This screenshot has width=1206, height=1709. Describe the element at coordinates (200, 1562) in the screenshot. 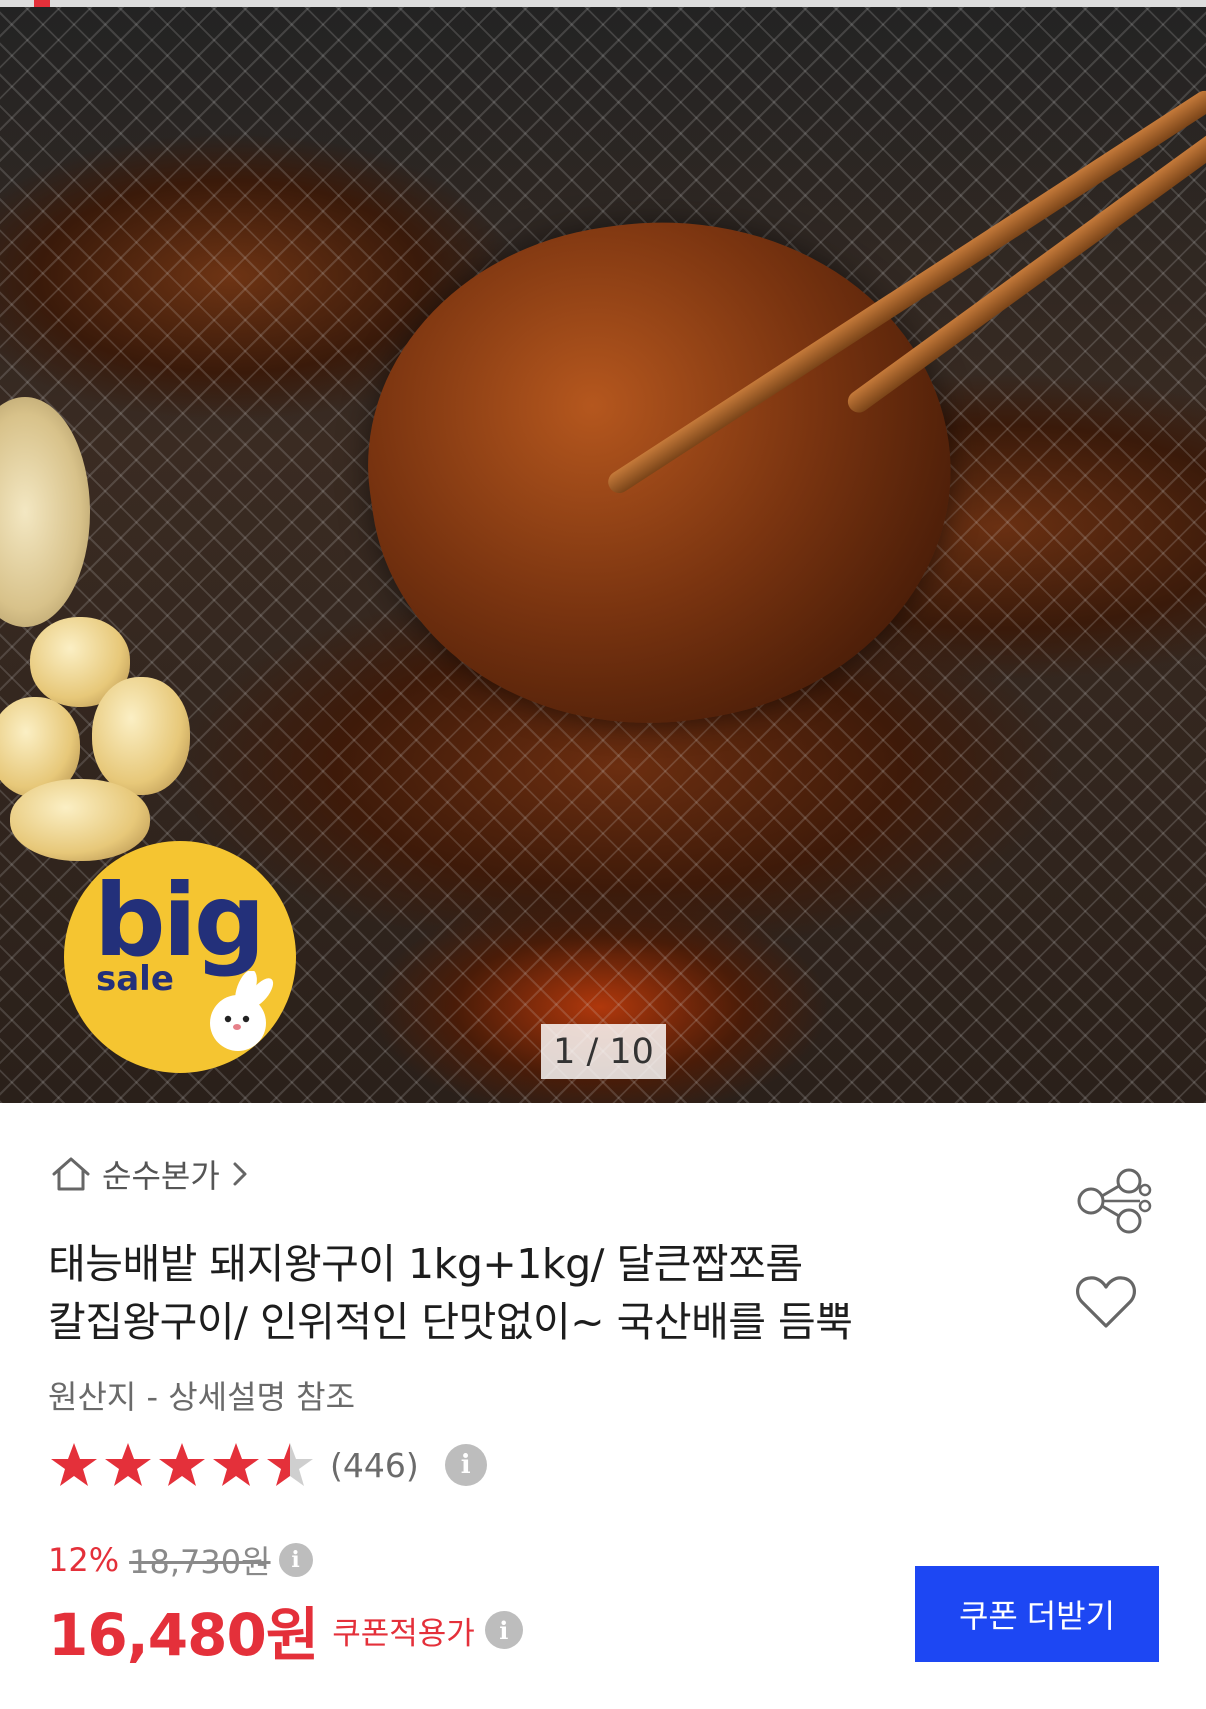

I see `original-price: 18,730원` at that location.